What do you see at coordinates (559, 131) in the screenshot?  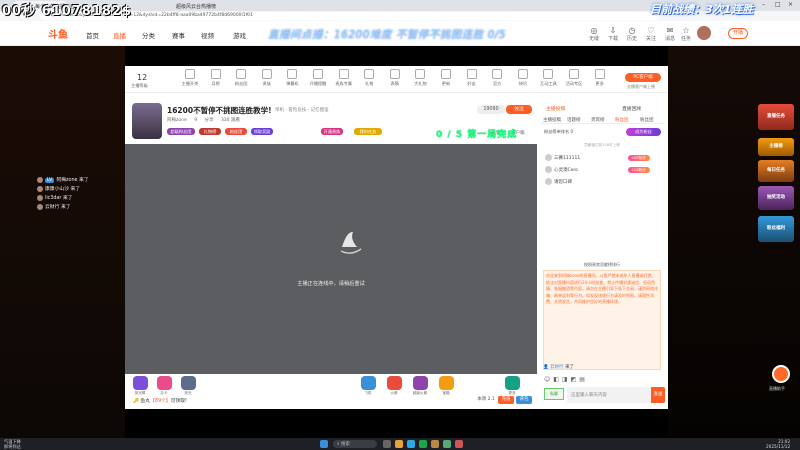 I see `fan-rank: 粉丝榜单排名 0` at bounding box center [559, 131].